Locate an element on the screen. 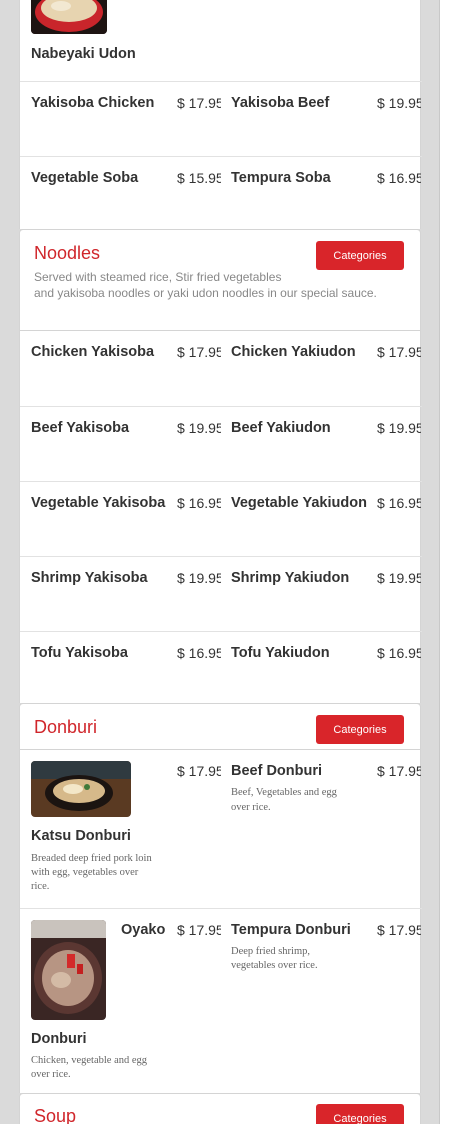 Image resolution: width=450 pixels, height=1124 pixels. item-name: Beef Yakisoba is located at coordinates (80, 428).